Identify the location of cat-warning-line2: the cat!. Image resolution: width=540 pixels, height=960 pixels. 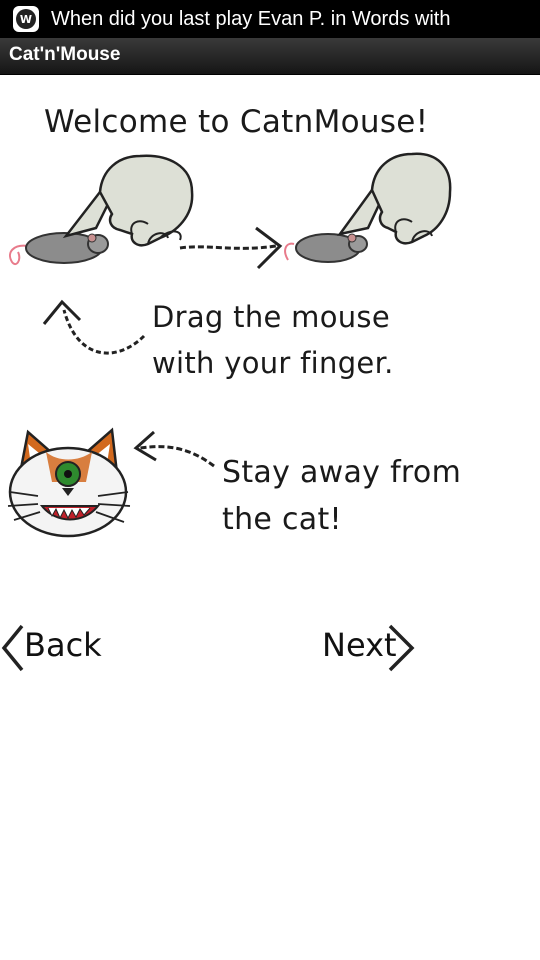
(282, 519).